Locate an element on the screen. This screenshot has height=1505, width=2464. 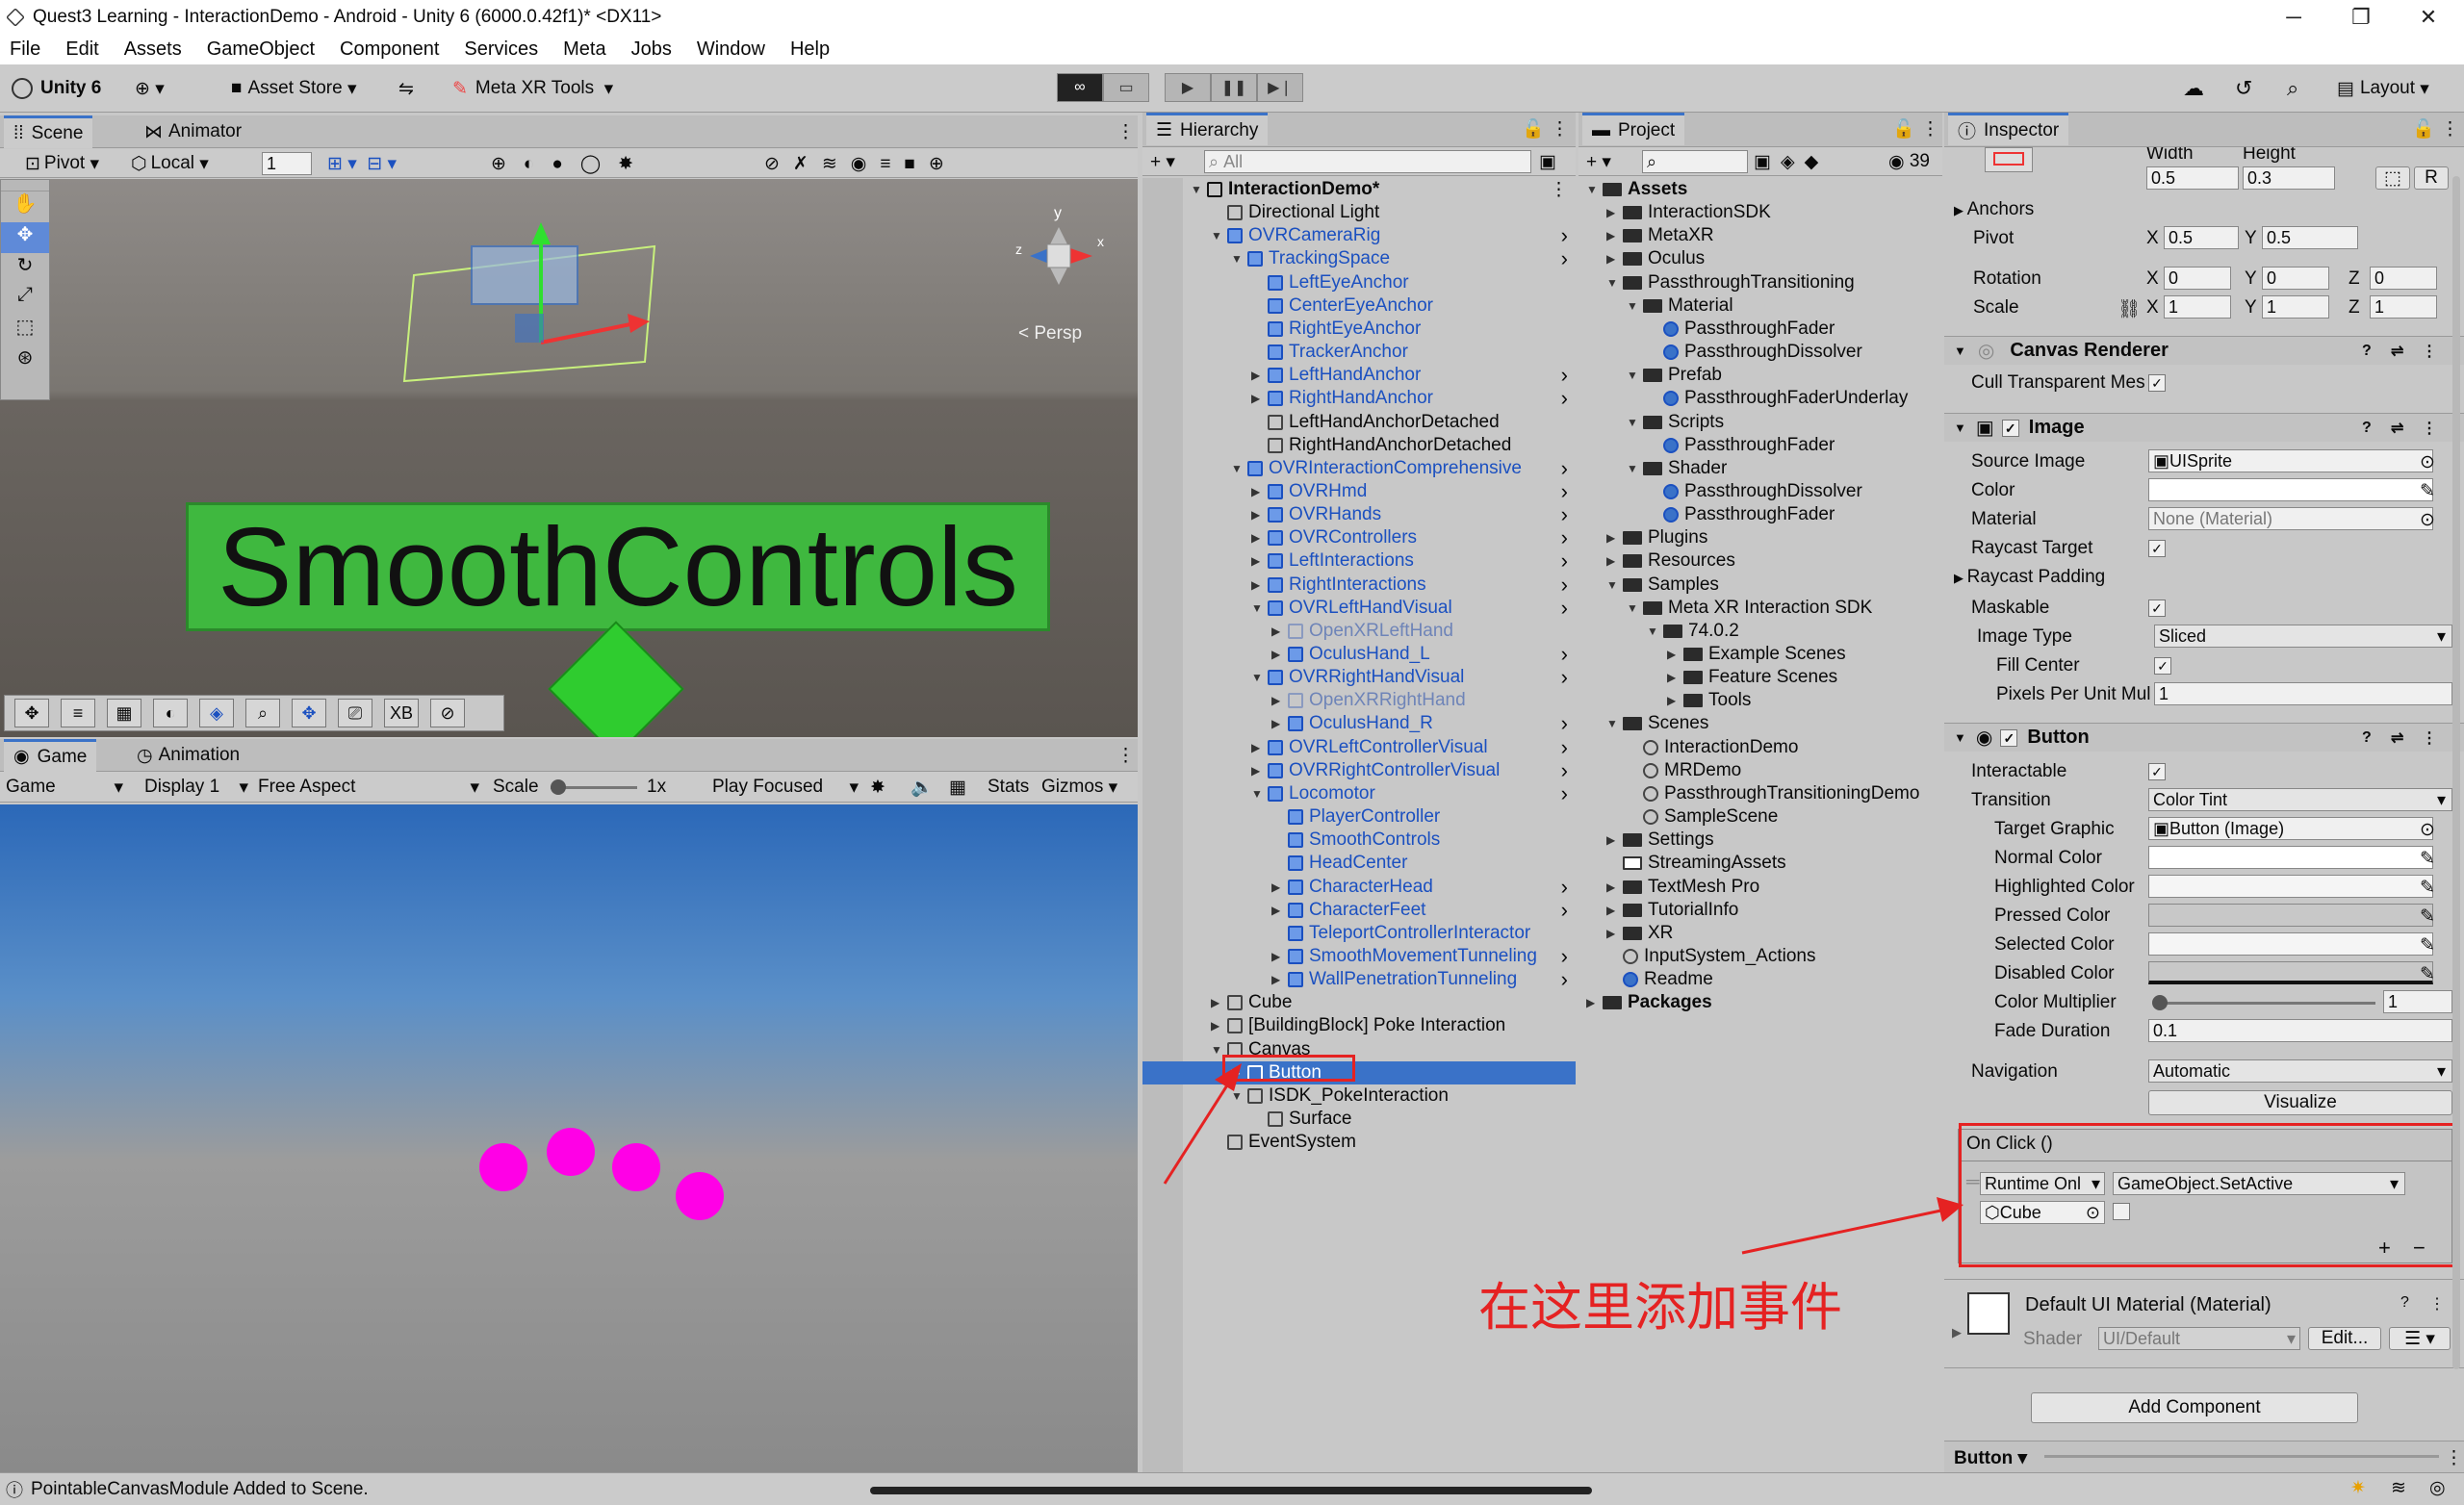
meta-link-icon: ∞ is located at coordinates (1080, 87).